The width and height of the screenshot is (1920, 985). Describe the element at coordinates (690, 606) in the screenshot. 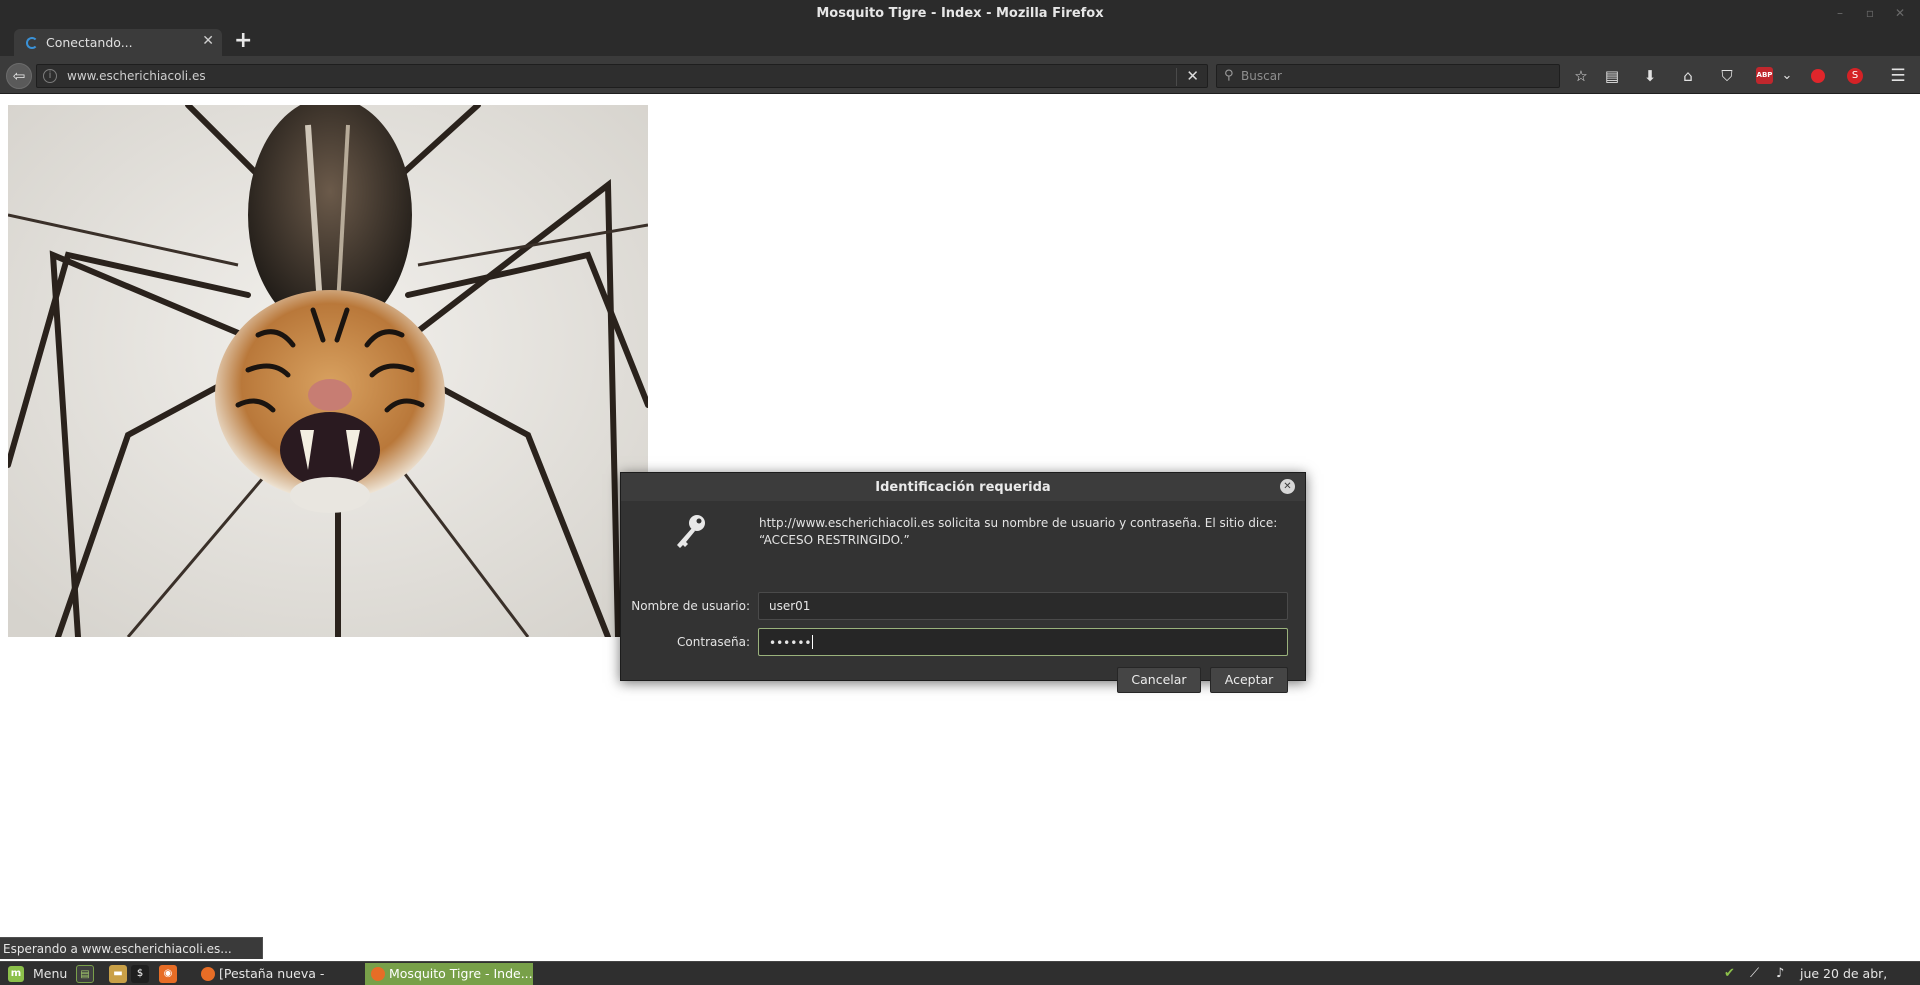

I see `username-label: Nombre de usuario:` at that location.